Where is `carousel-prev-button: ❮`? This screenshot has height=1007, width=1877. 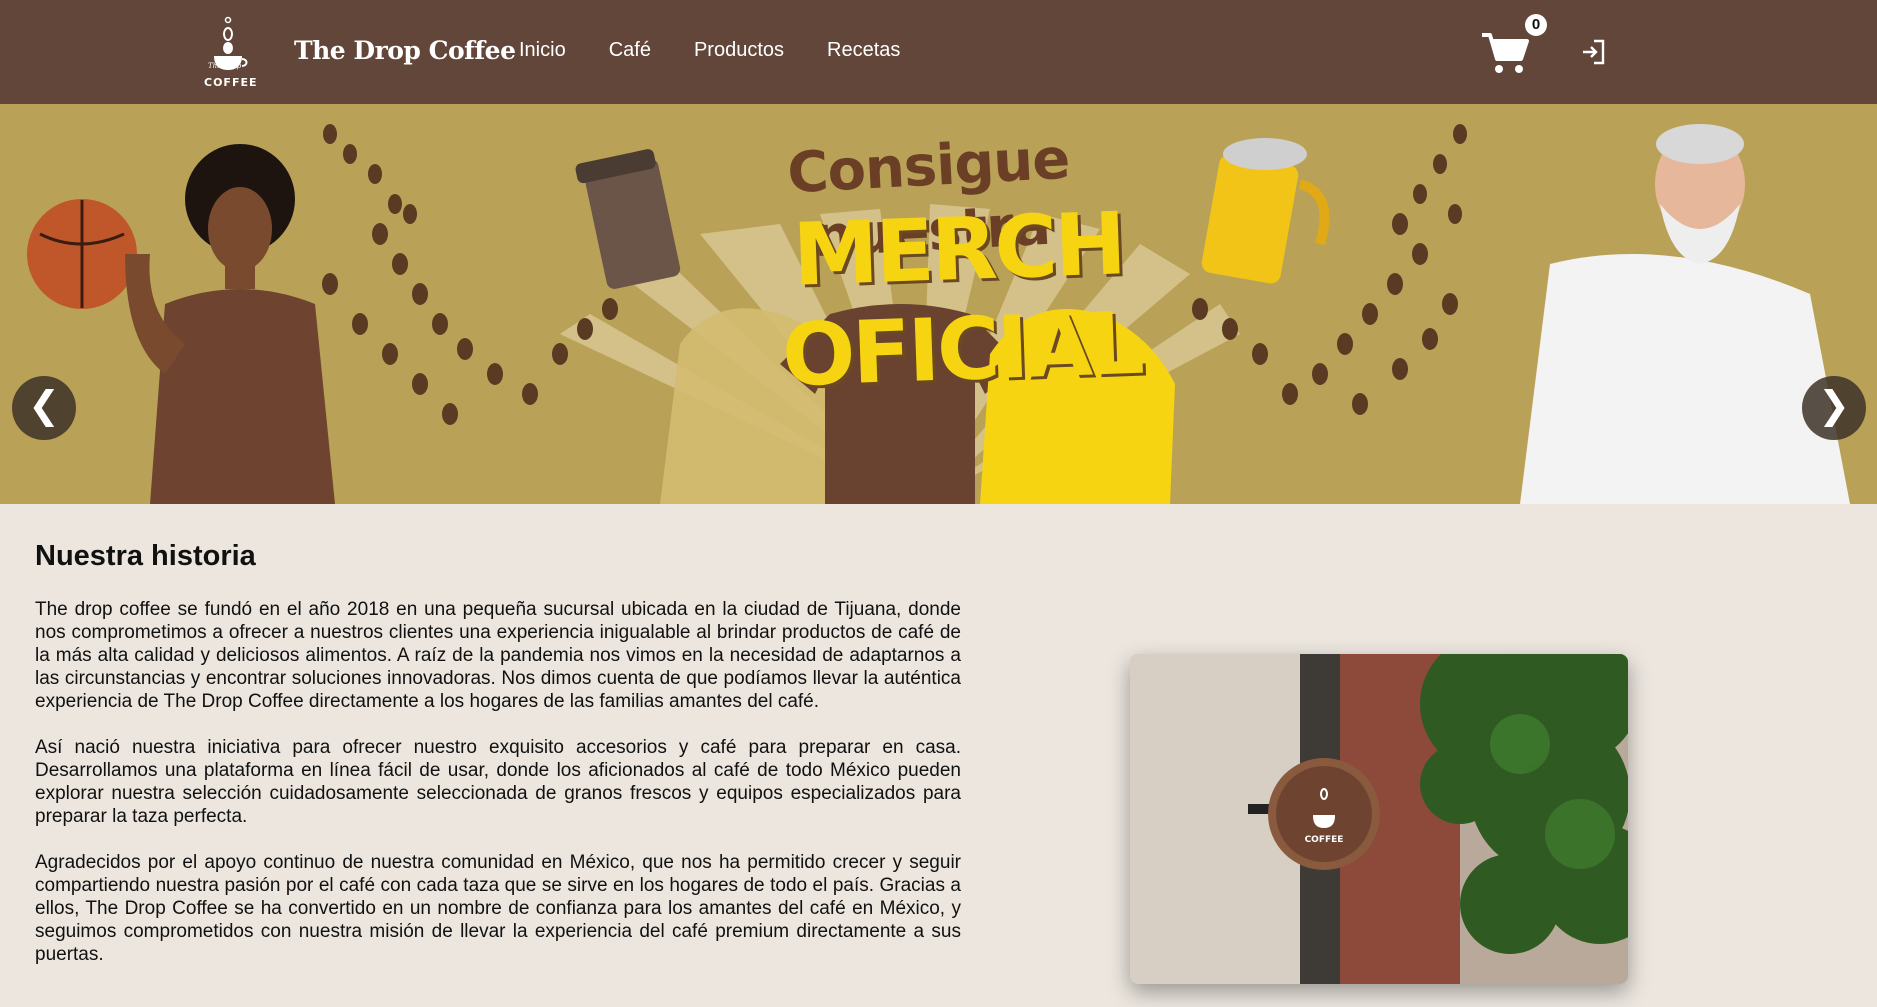
carousel-prev-button: ❮ is located at coordinates (44, 408).